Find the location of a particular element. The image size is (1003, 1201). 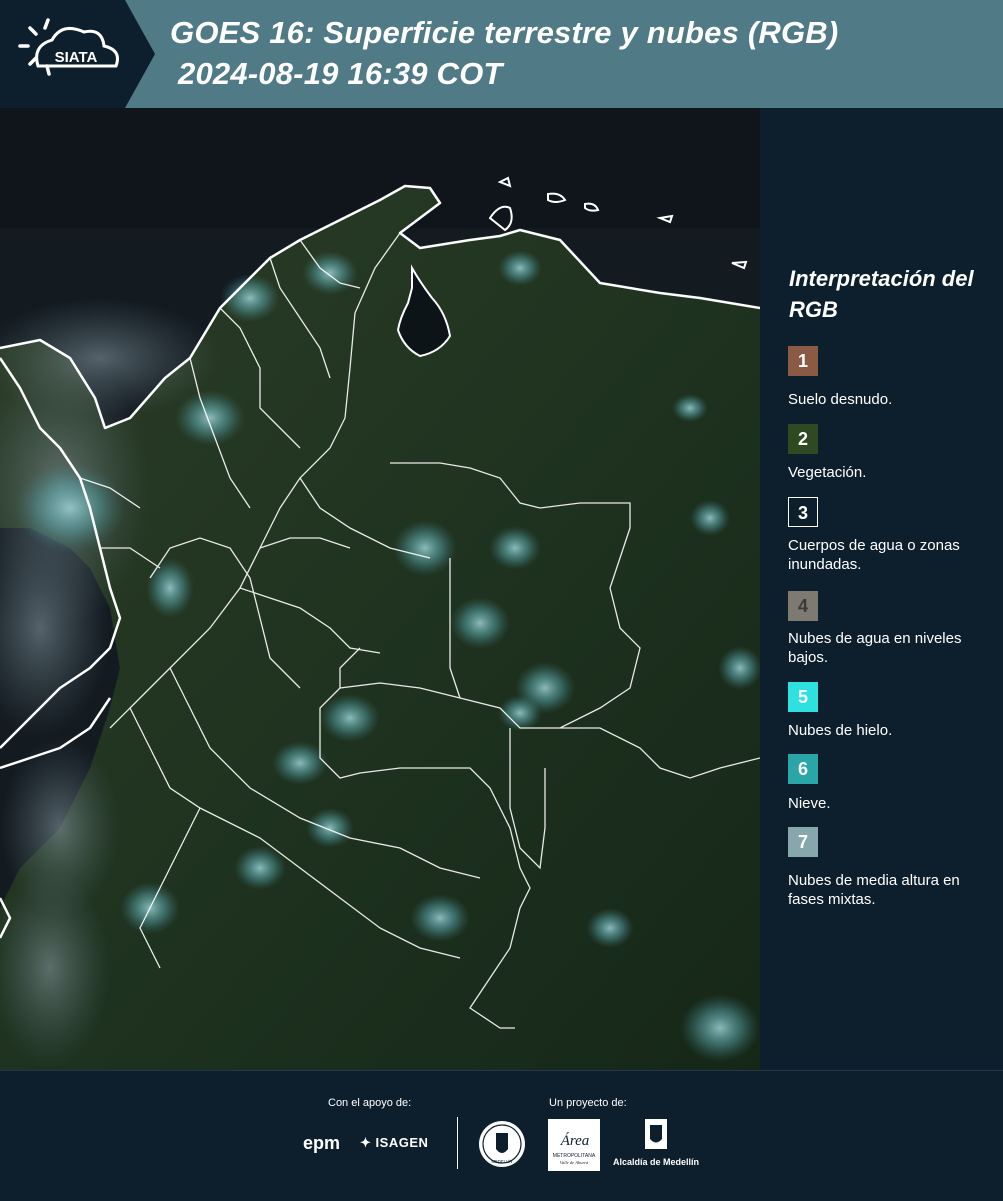

svg-text: MEDELLÍN is located at coordinates (502, 1161).